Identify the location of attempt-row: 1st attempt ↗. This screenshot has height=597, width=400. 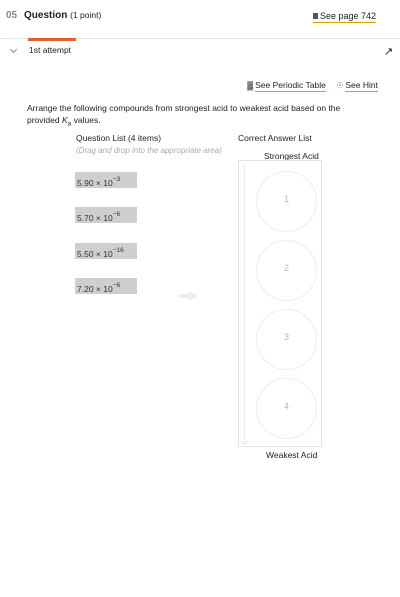
(200, 51).